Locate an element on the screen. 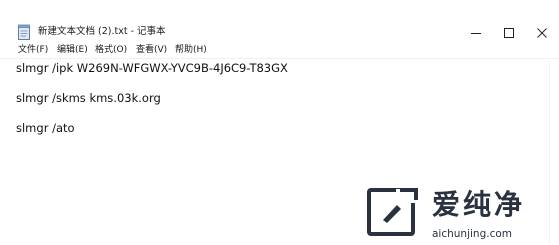 The image size is (559, 245). minimize-icon is located at coordinates (476, 32).